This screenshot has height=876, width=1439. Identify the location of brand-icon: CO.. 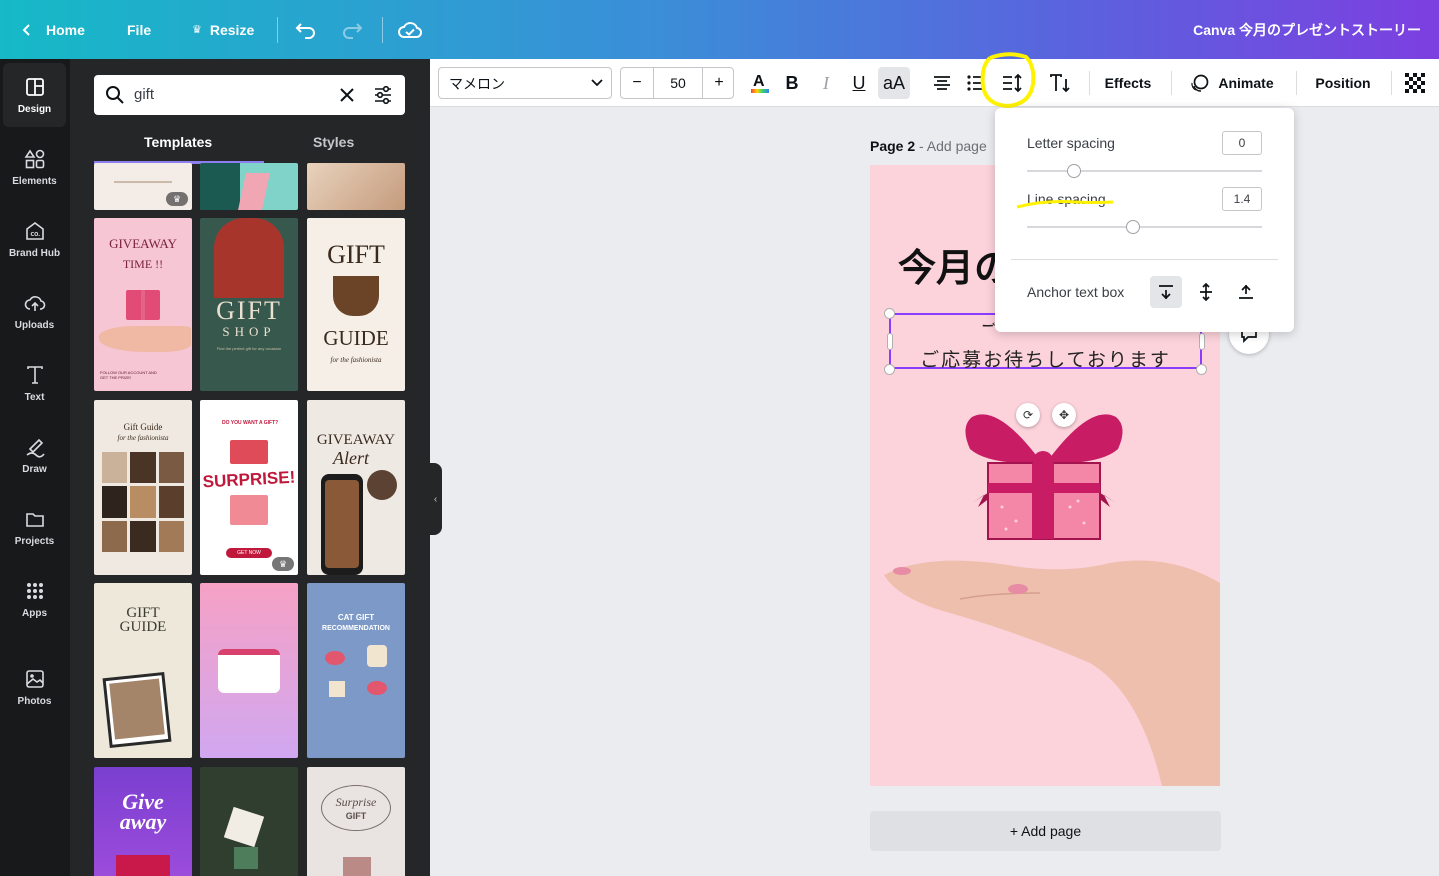
(34, 230).